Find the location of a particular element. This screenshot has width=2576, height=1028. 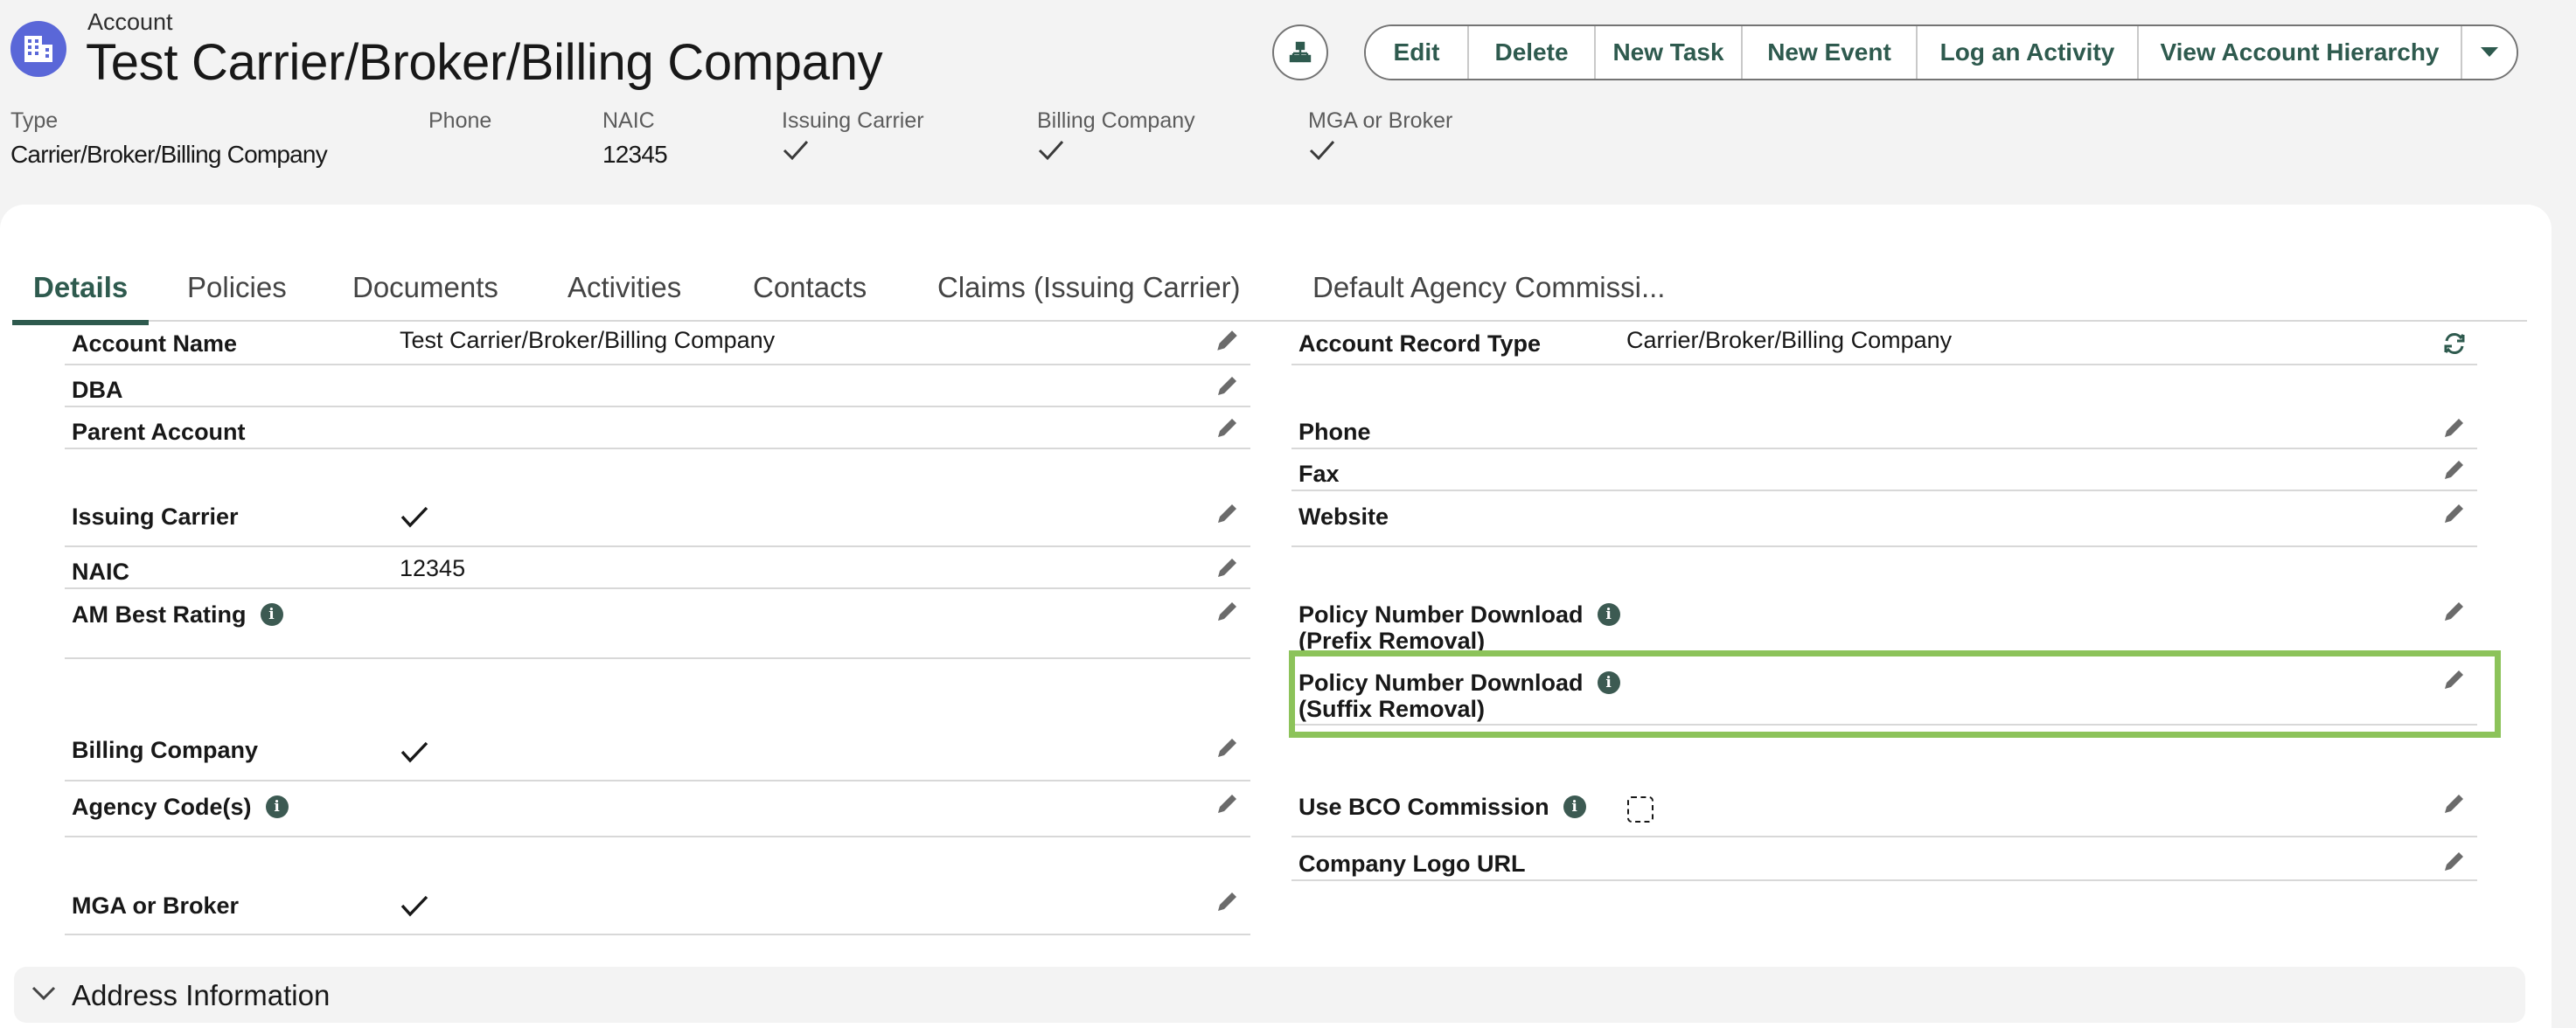

edit-policy-prefix-icon is located at coordinates (2454, 611).